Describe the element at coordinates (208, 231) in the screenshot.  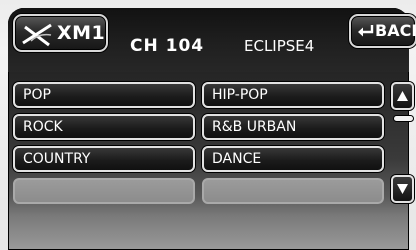
I see `bottom-strip` at that location.